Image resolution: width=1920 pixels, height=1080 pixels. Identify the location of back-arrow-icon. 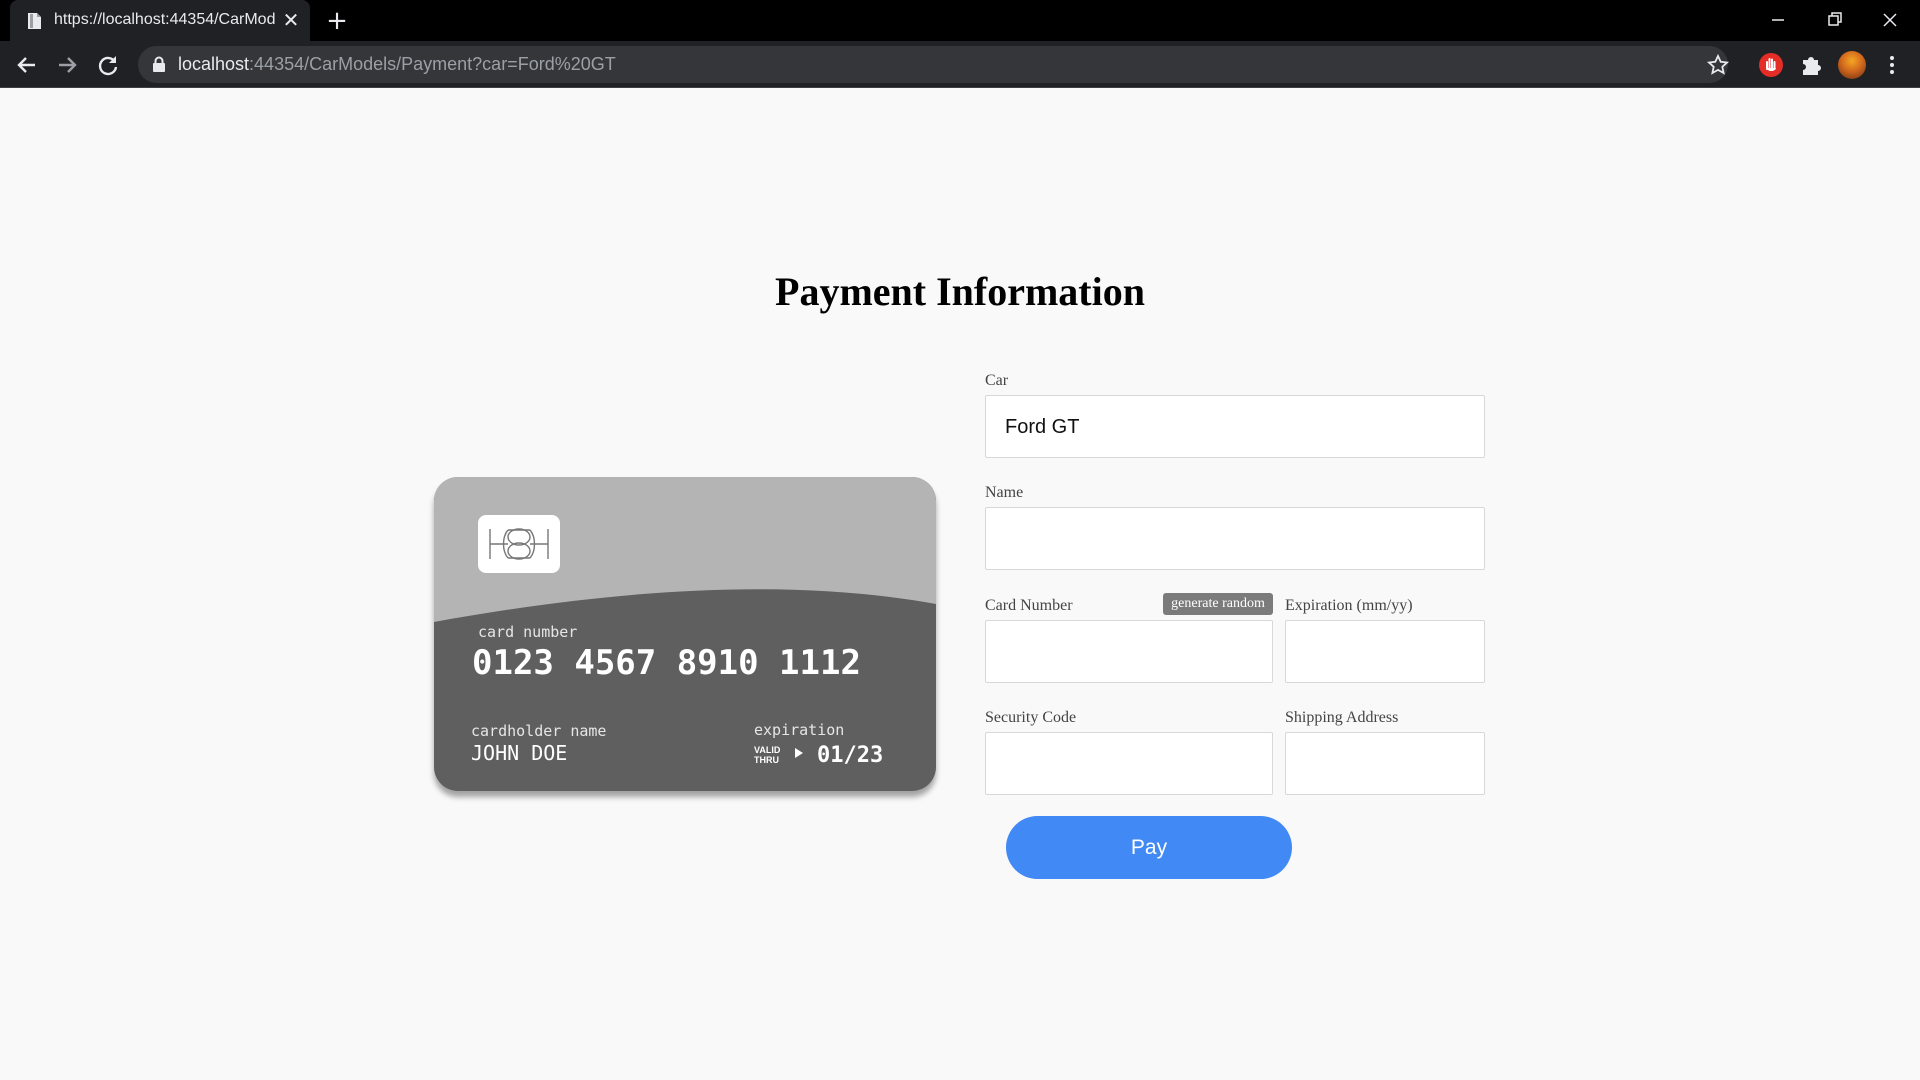
(27, 65).